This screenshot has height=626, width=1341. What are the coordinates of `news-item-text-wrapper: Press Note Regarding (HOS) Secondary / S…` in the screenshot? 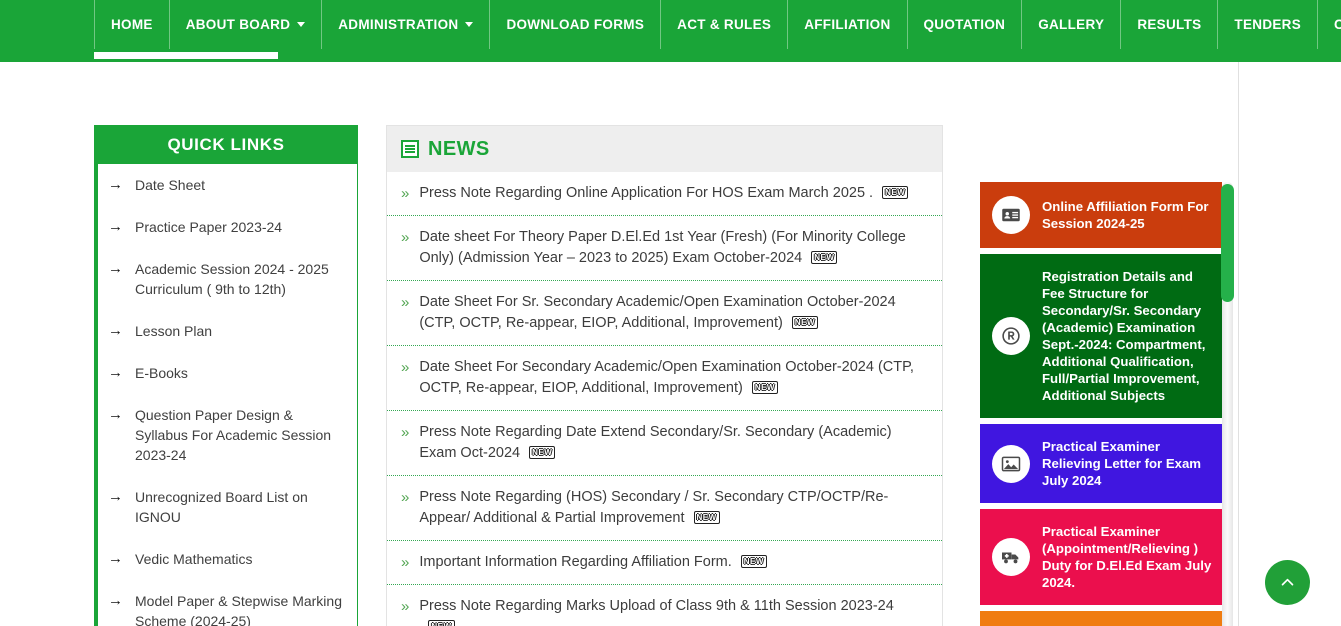 It's located at (672, 508).